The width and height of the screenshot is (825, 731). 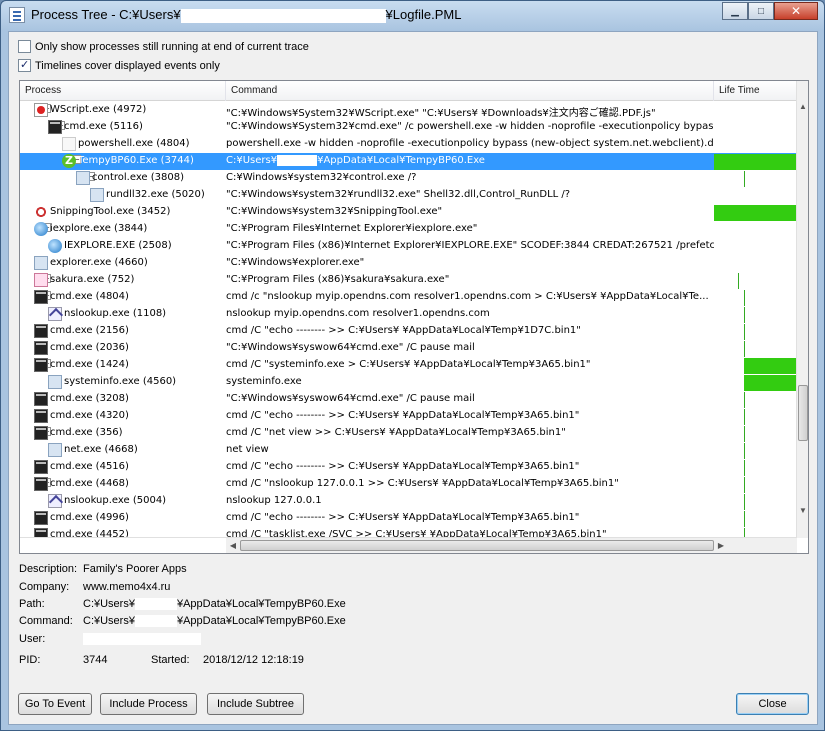 I want to click on process-name: cmd.exe (4996), so click(x=89, y=517).